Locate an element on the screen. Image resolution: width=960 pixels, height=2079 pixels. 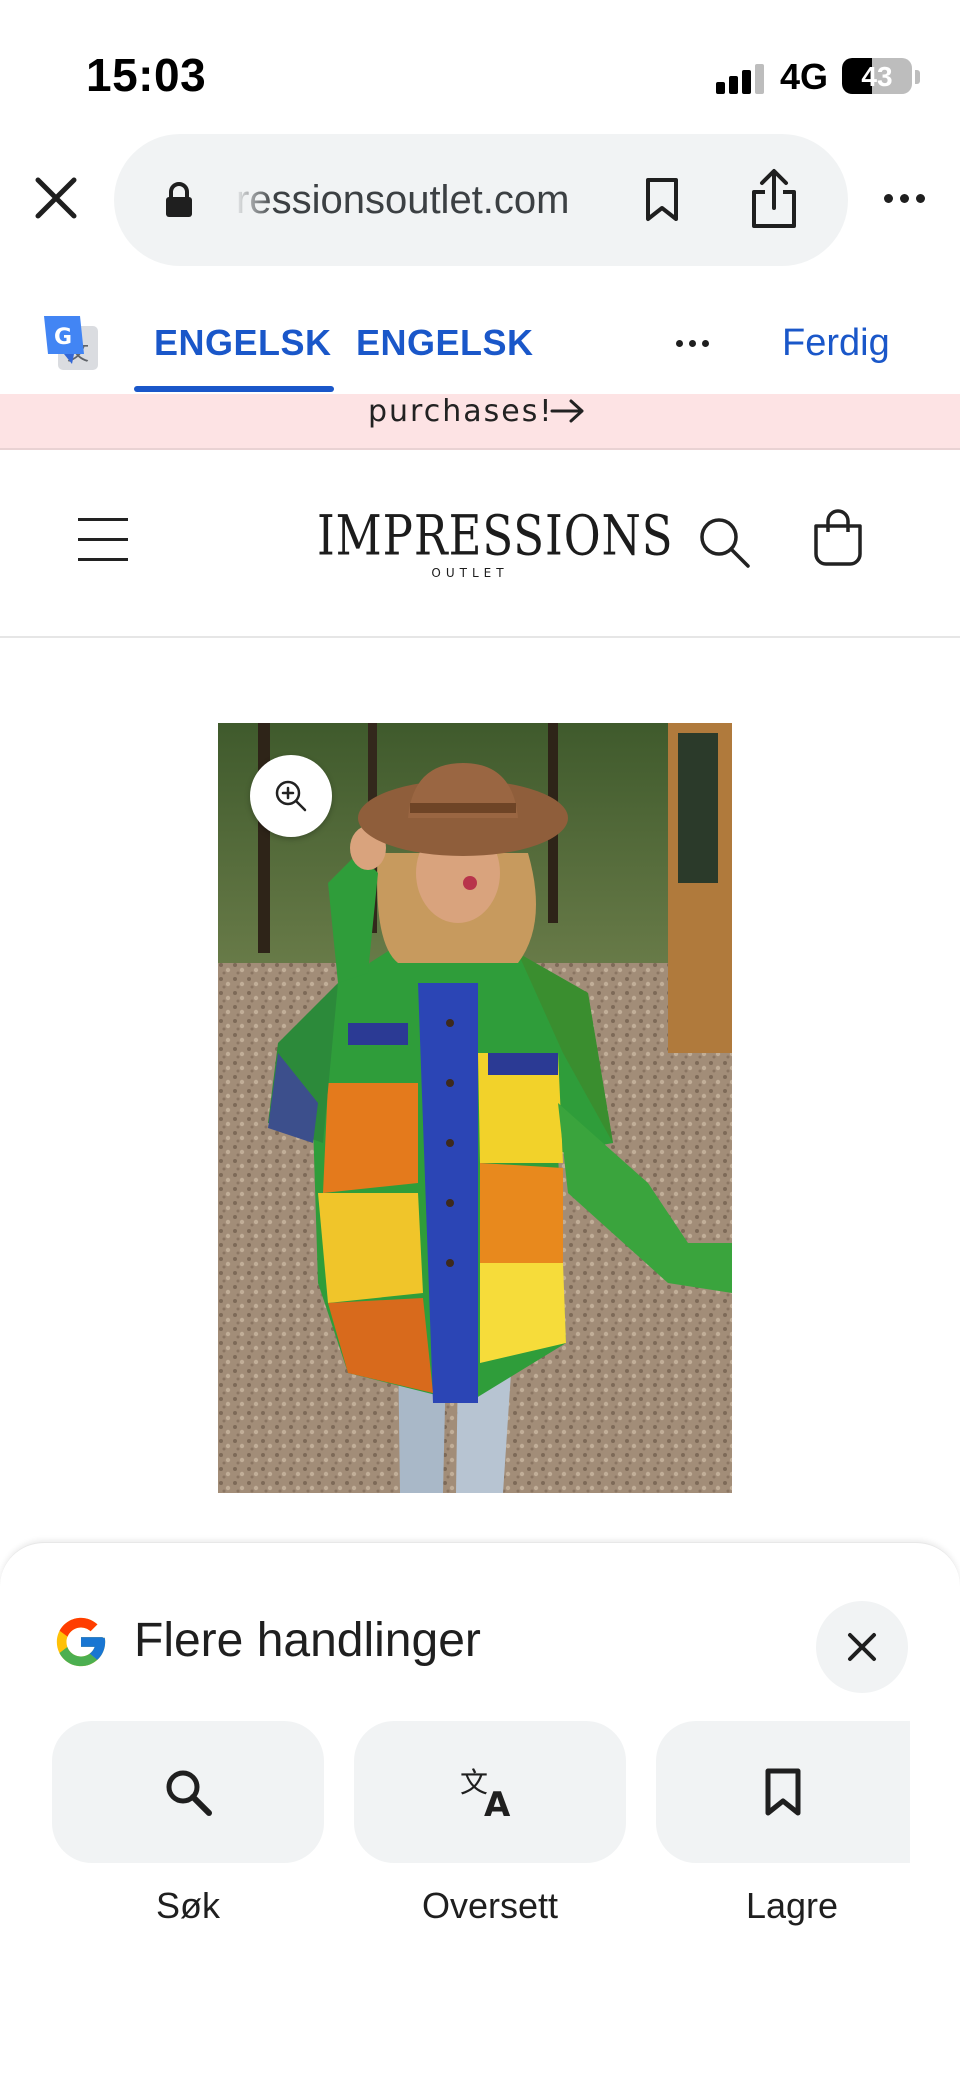
sheet-close-button is located at coordinates (862, 1647).